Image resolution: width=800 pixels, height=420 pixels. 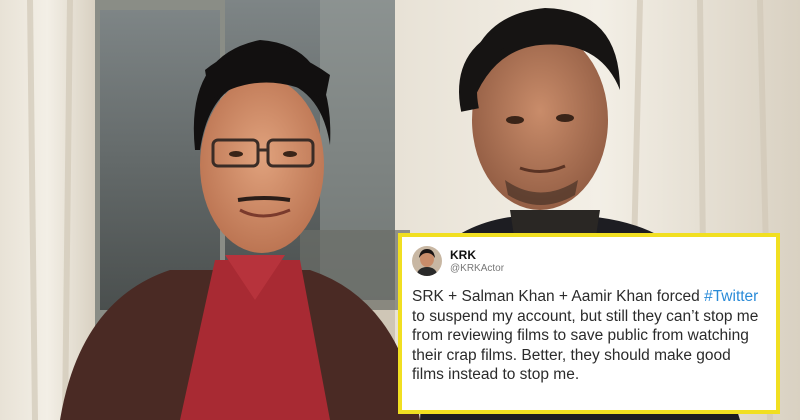 What do you see at coordinates (558, 296) in the screenshot?
I see `tweet-text-part: SRK + Salman Khan + Aamir Khan forced` at bounding box center [558, 296].